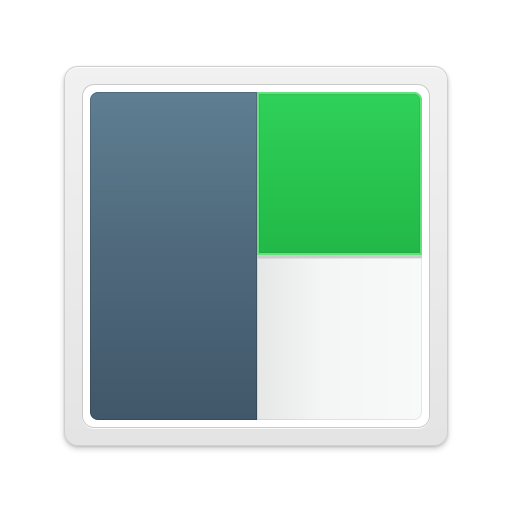  I want to click on top-right-panel-tile, so click(339, 173).